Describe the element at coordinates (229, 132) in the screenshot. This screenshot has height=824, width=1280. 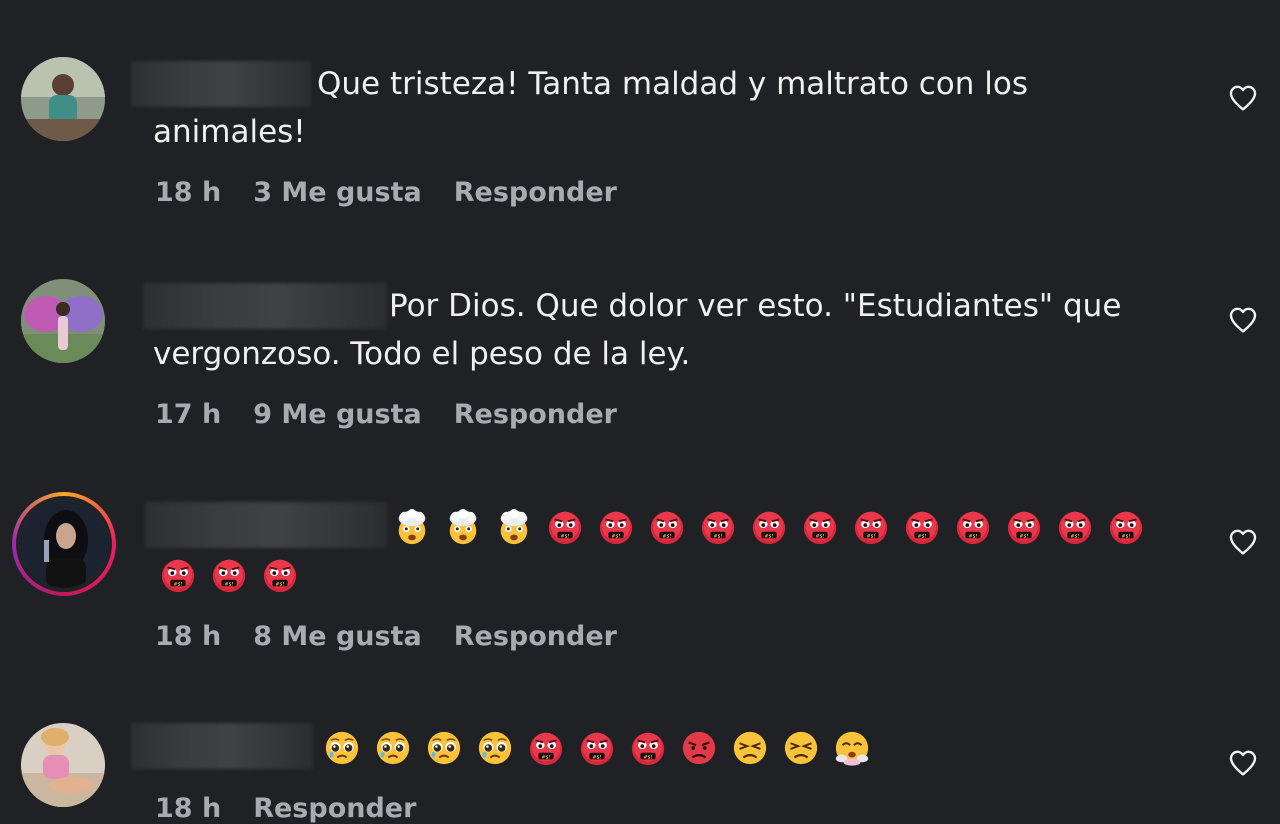
I see `comment-text-line: animales!` at that location.